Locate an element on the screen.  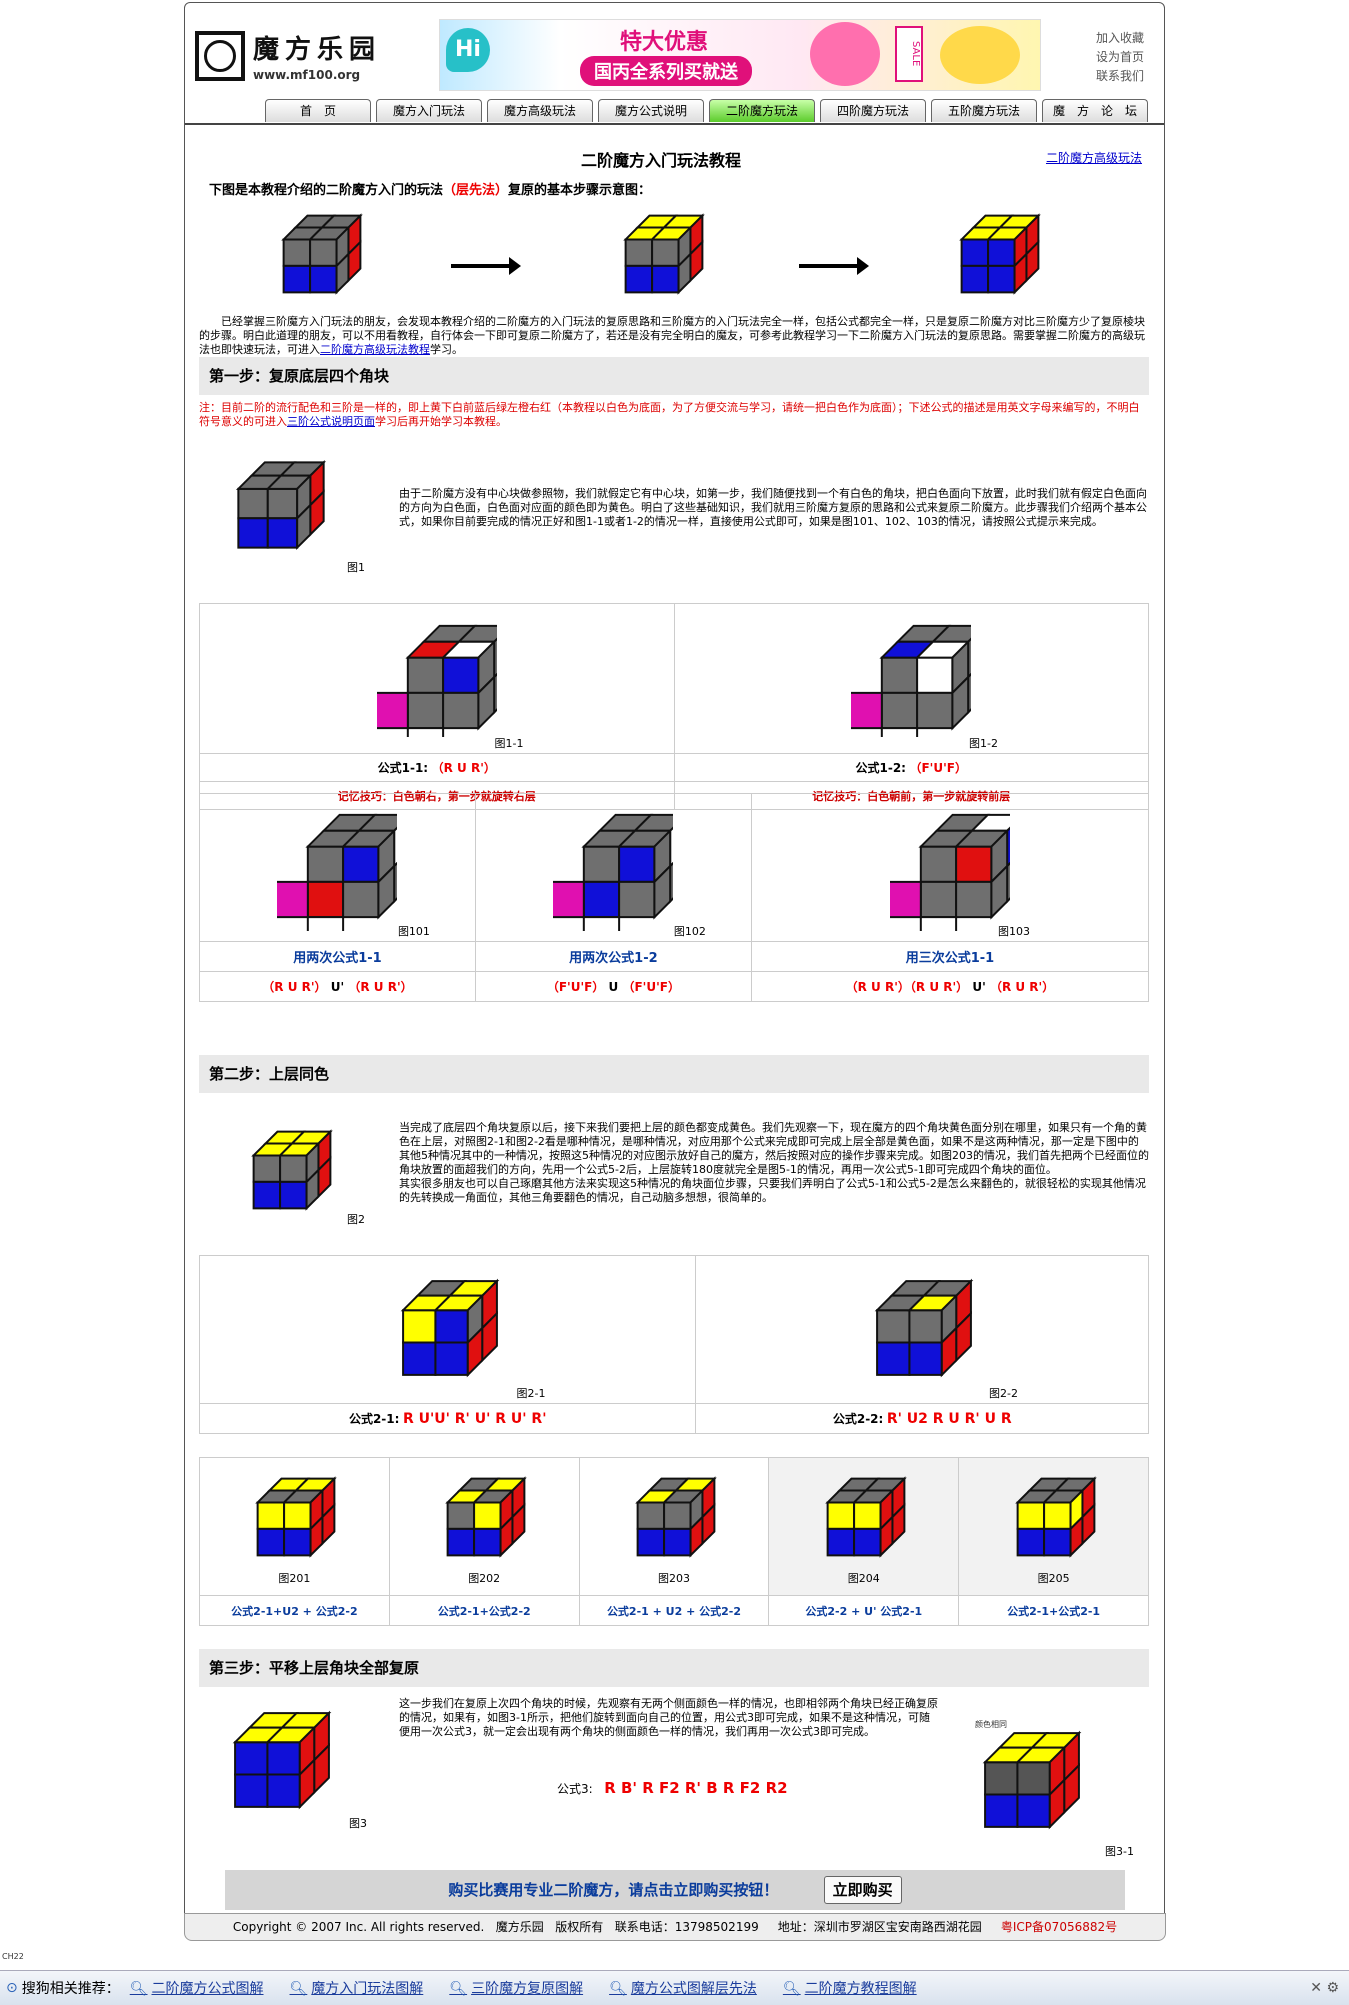
banner-headline: 特大优惠 is located at coordinates (664, 42).